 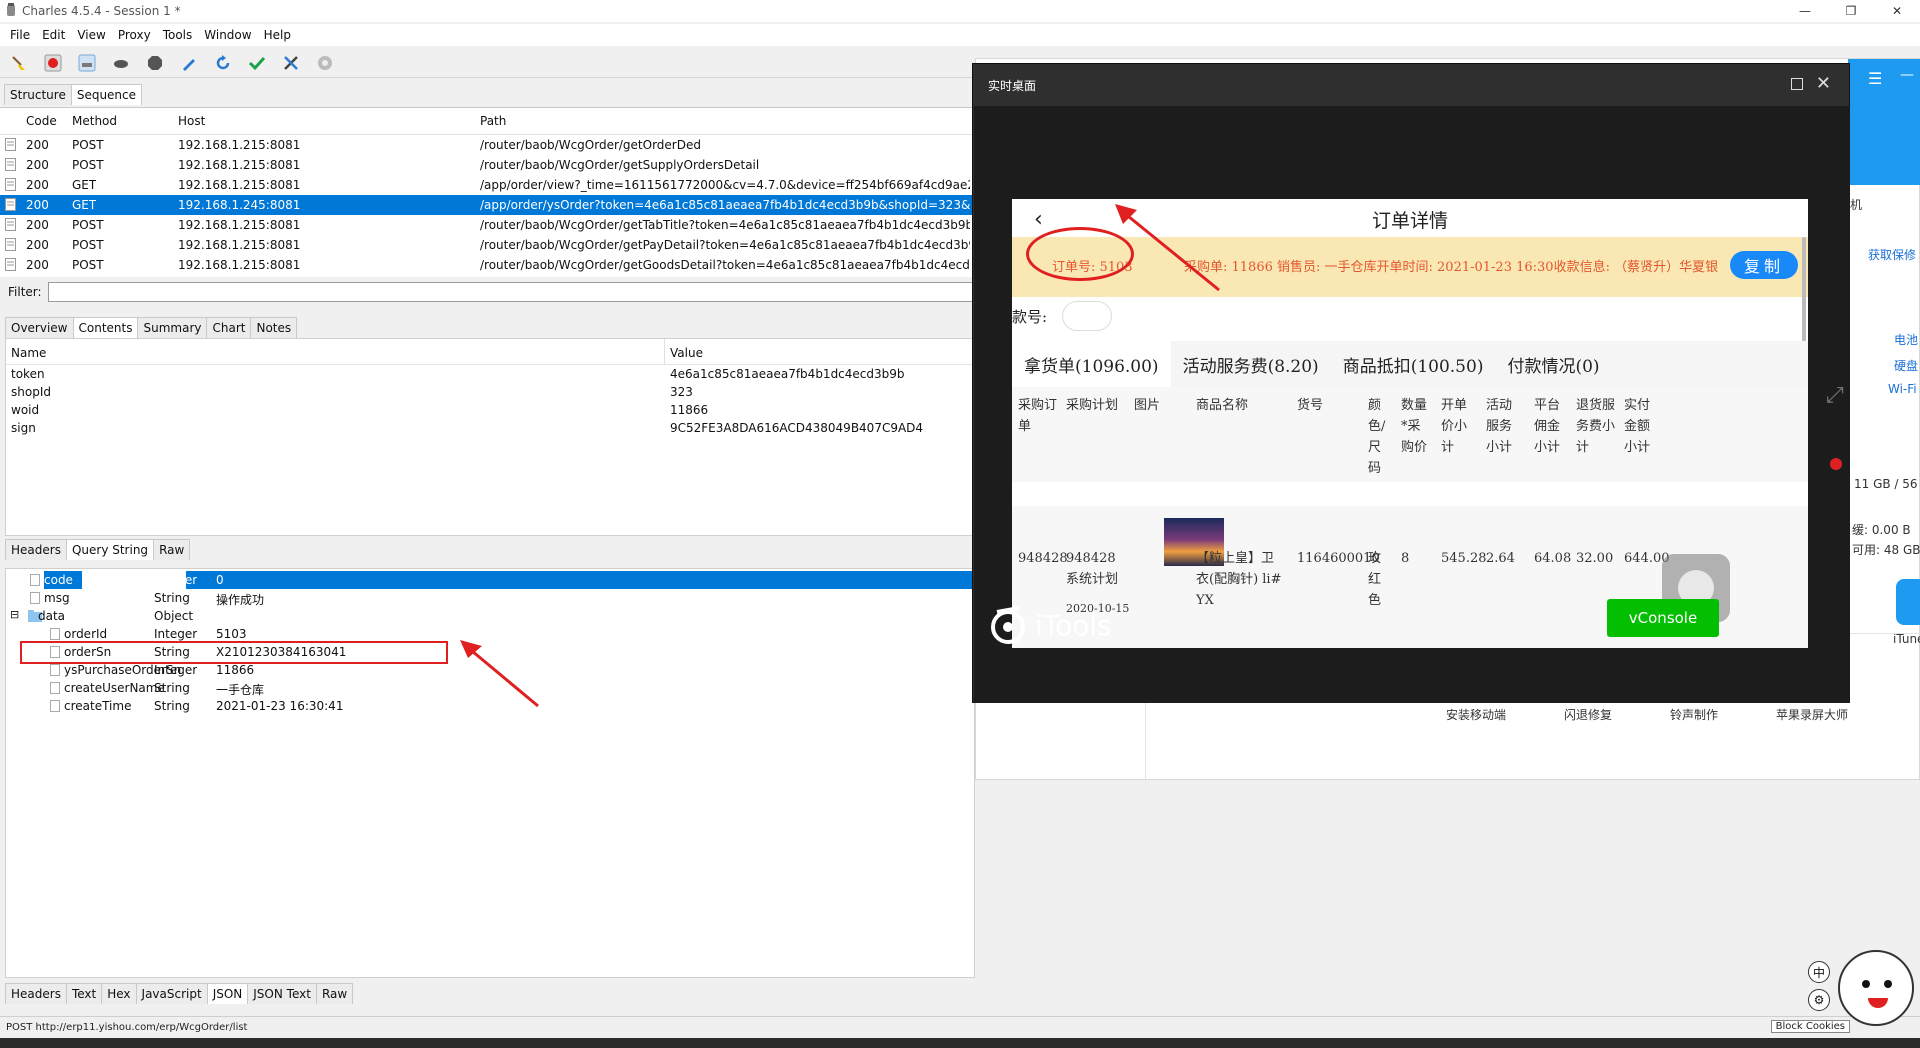 What do you see at coordinates (1851, 11) in the screenshot?
I see `restore-button: ❐` at bounding box center [1851, 11].